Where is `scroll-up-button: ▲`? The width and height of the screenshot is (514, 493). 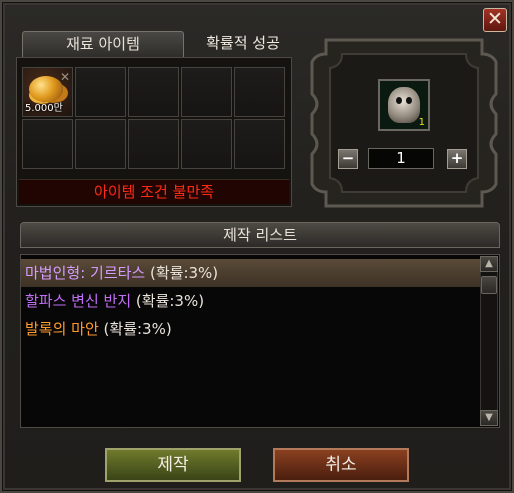
scroll-up-button: ▲ is located at coordinates (489, 264).